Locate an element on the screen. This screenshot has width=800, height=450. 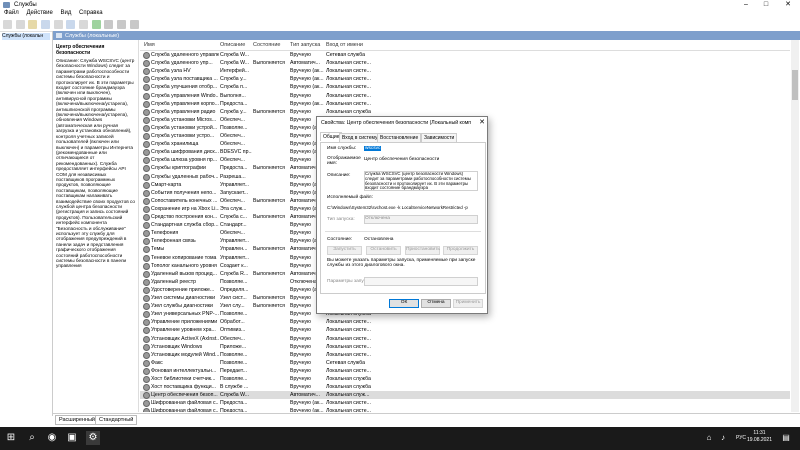
cell-name: Удаленный реестр is located at coordinates (174, 281).